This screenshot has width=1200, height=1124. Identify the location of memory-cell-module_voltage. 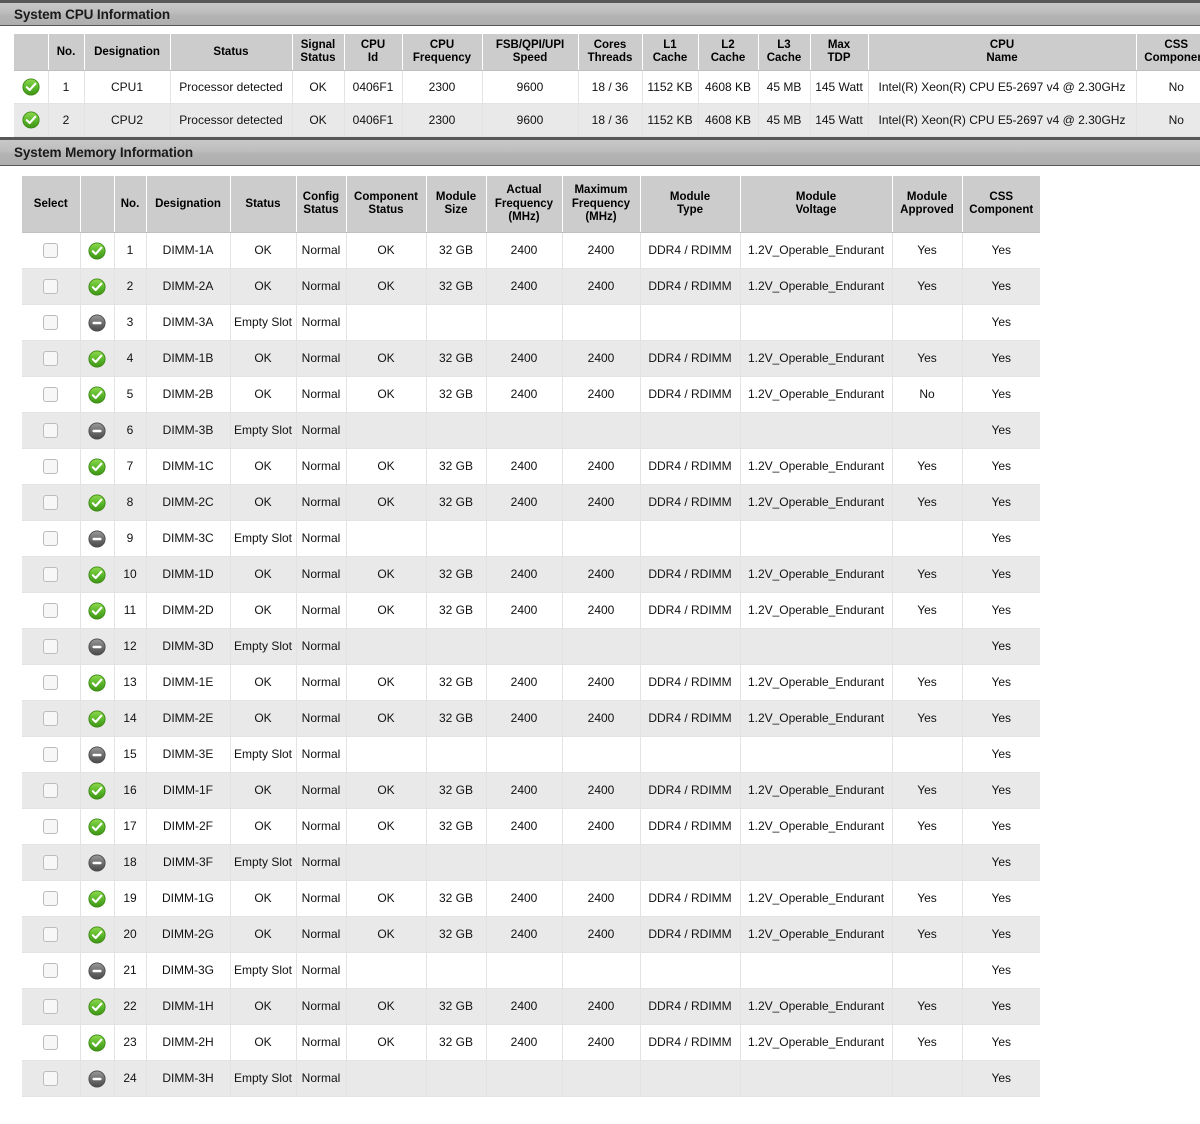
(816, 647).